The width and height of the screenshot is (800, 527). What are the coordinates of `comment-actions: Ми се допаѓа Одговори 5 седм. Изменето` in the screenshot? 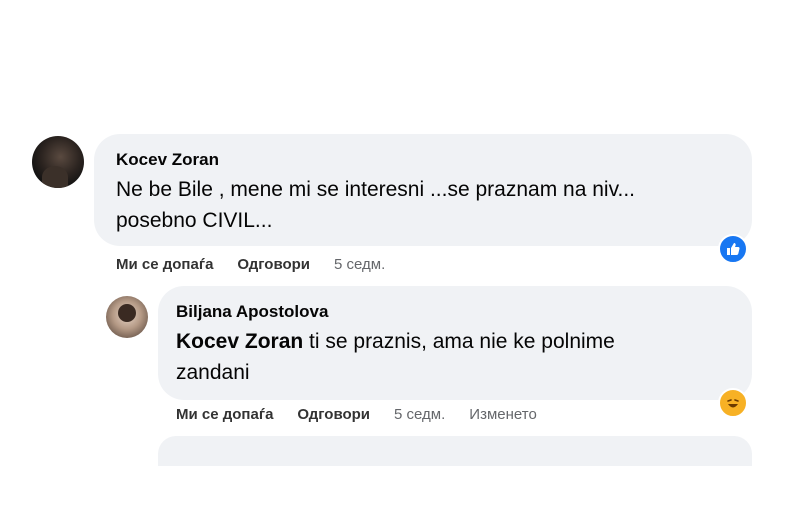 It's located at (368, 414).